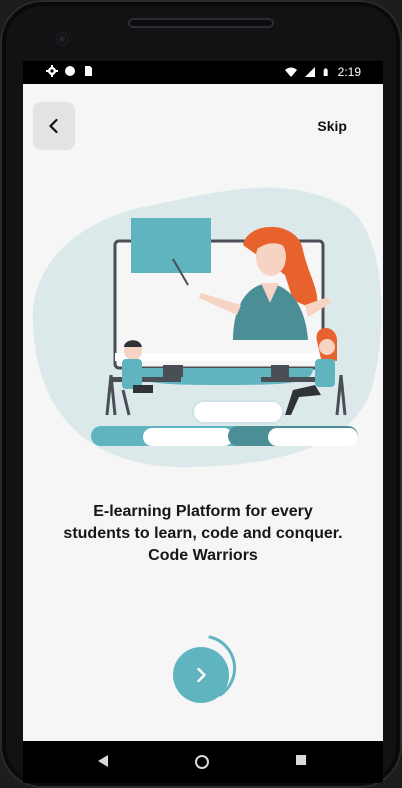 The image size is (402, 788). What do you see at coordinates (88, 71) in the screenshot?
I see `sd-card-icon` at bounding box center [88, 71].